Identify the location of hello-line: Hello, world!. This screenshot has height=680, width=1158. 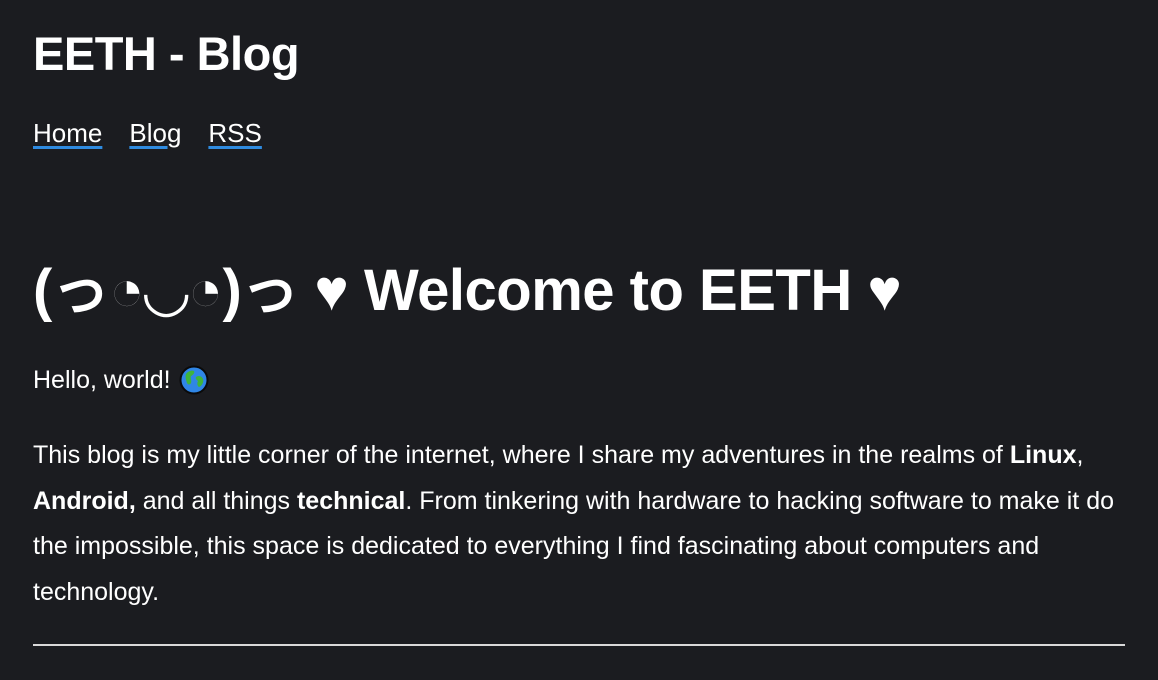
(121, 380).